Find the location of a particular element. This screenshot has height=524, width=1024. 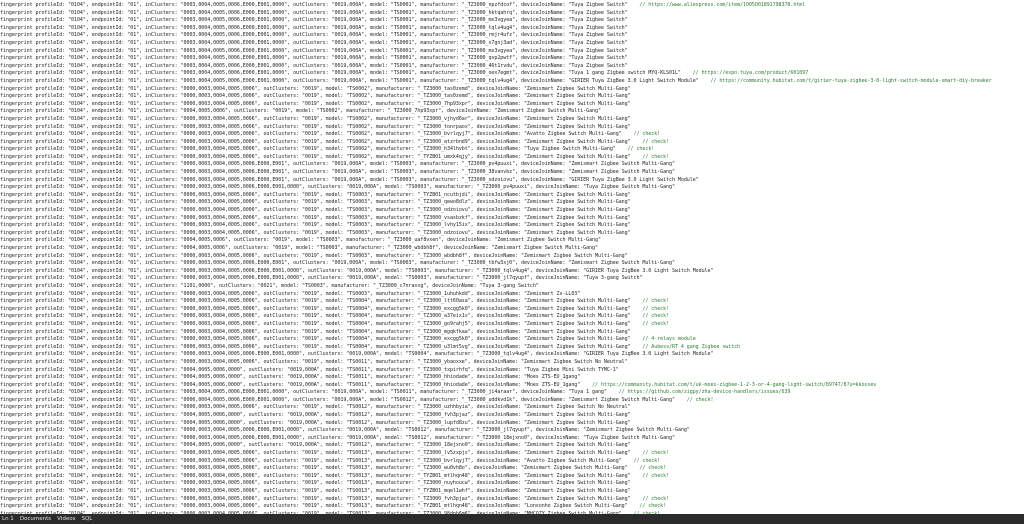

status-item-2: Documents is located at coordinates (35, 519).